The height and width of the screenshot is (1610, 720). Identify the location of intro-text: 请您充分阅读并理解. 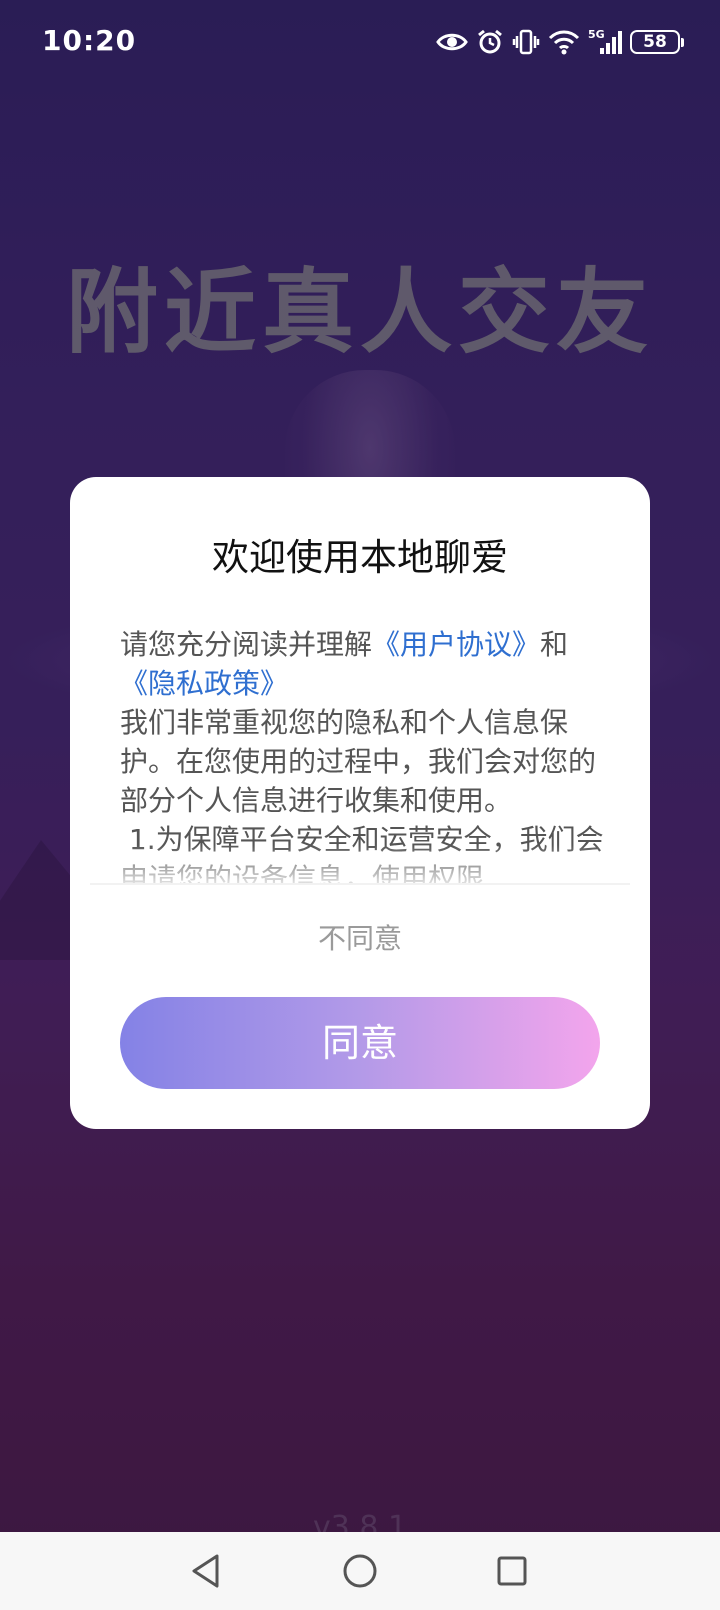
(246, 644).